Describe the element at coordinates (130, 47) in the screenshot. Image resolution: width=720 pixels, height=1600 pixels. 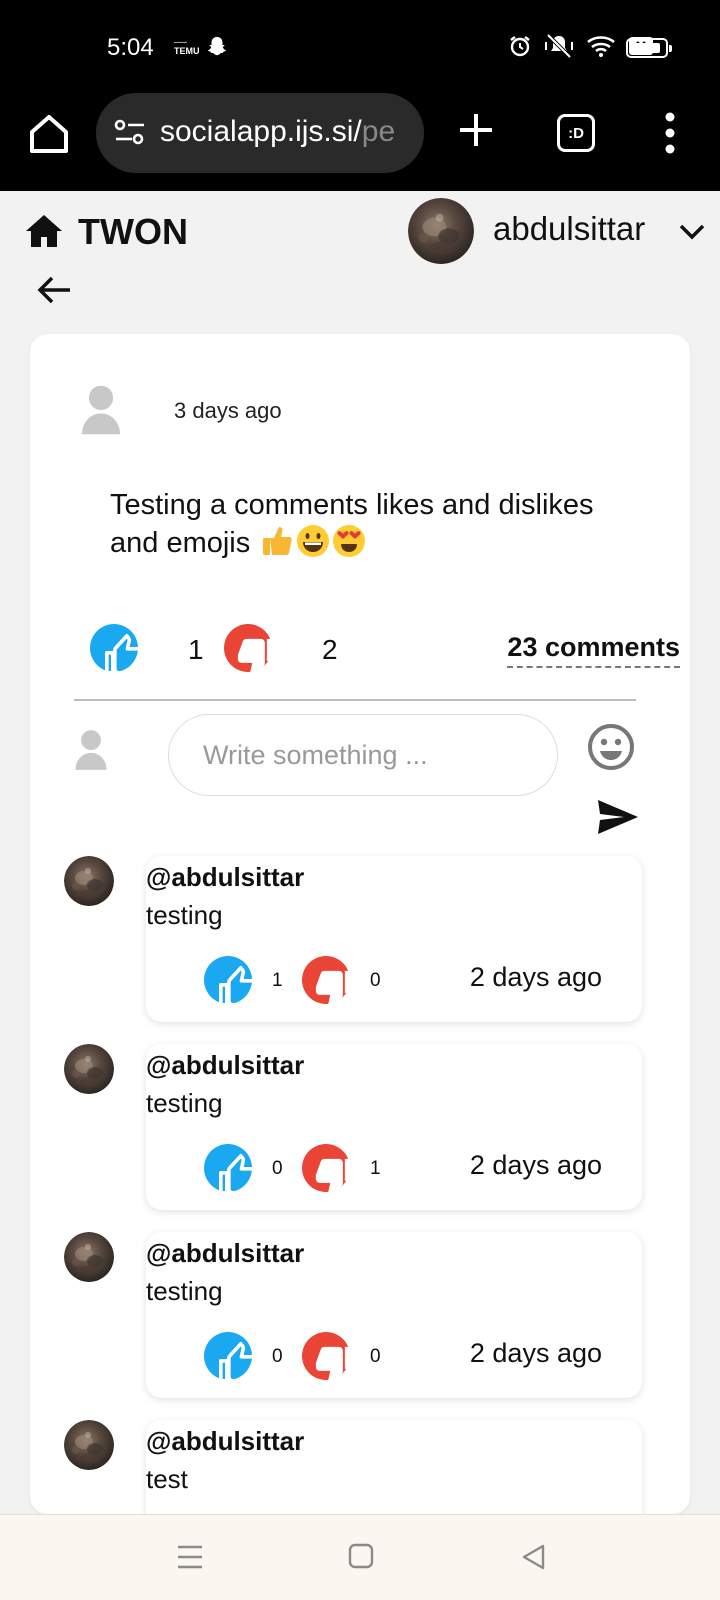
I see `status-time: 5:04` at that location.